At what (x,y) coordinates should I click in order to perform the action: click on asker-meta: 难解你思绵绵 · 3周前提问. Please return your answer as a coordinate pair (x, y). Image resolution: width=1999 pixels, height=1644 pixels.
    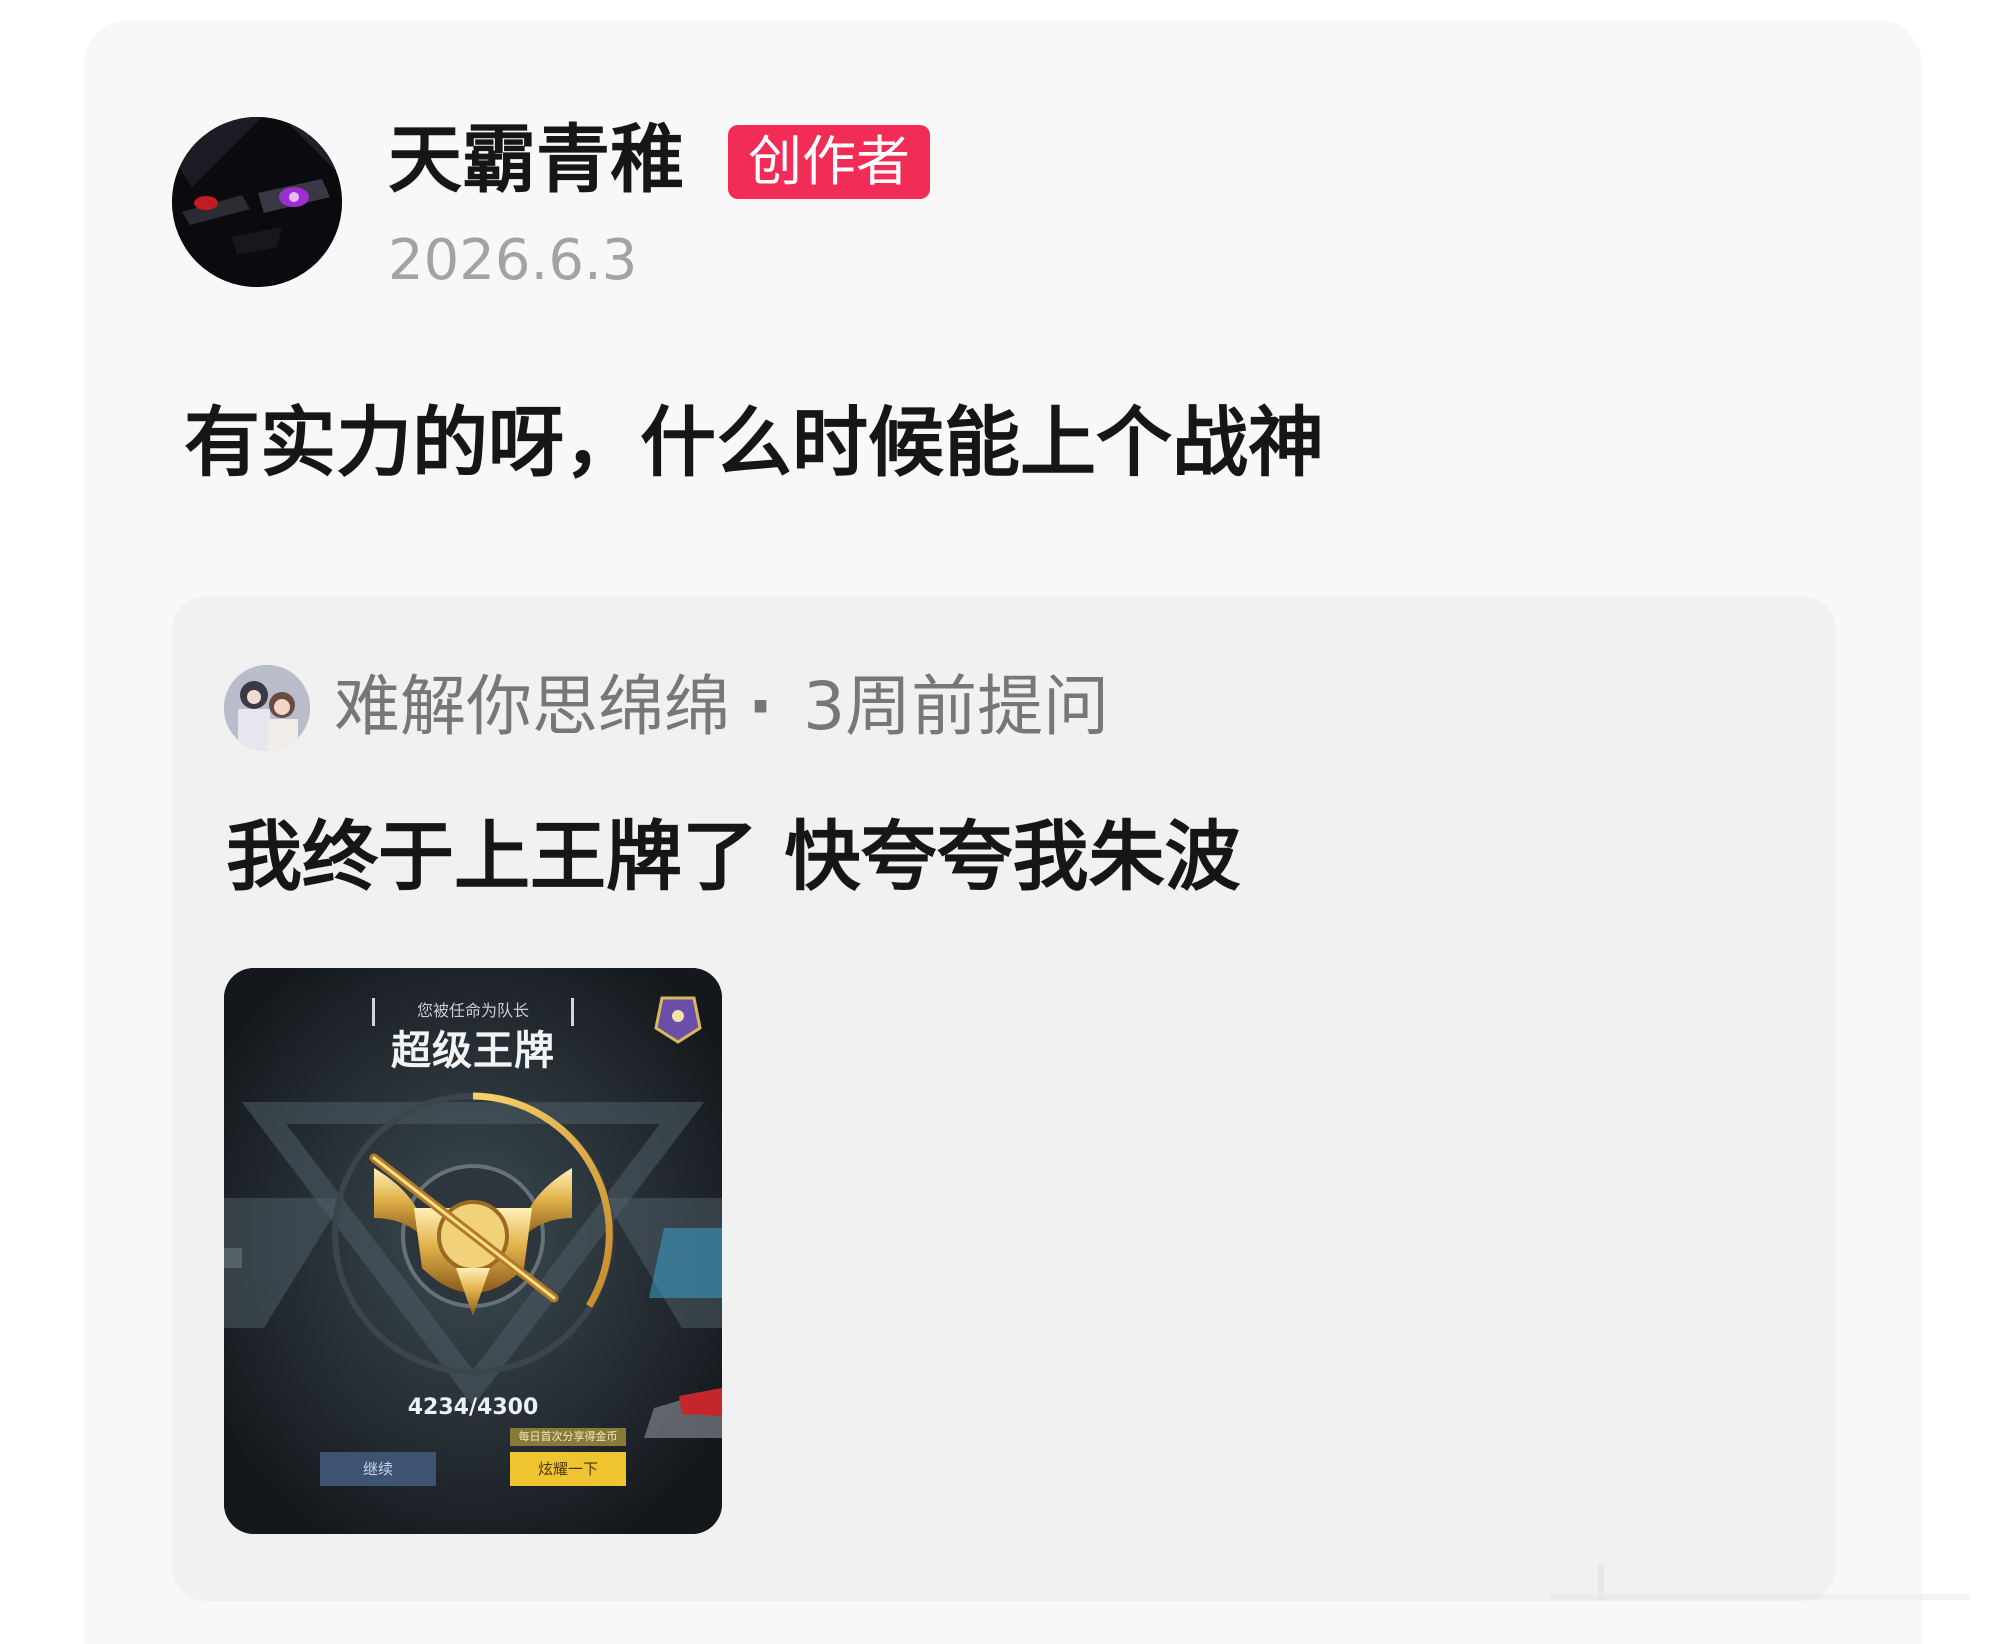
    Looking at the image, I should click on (721, 707).